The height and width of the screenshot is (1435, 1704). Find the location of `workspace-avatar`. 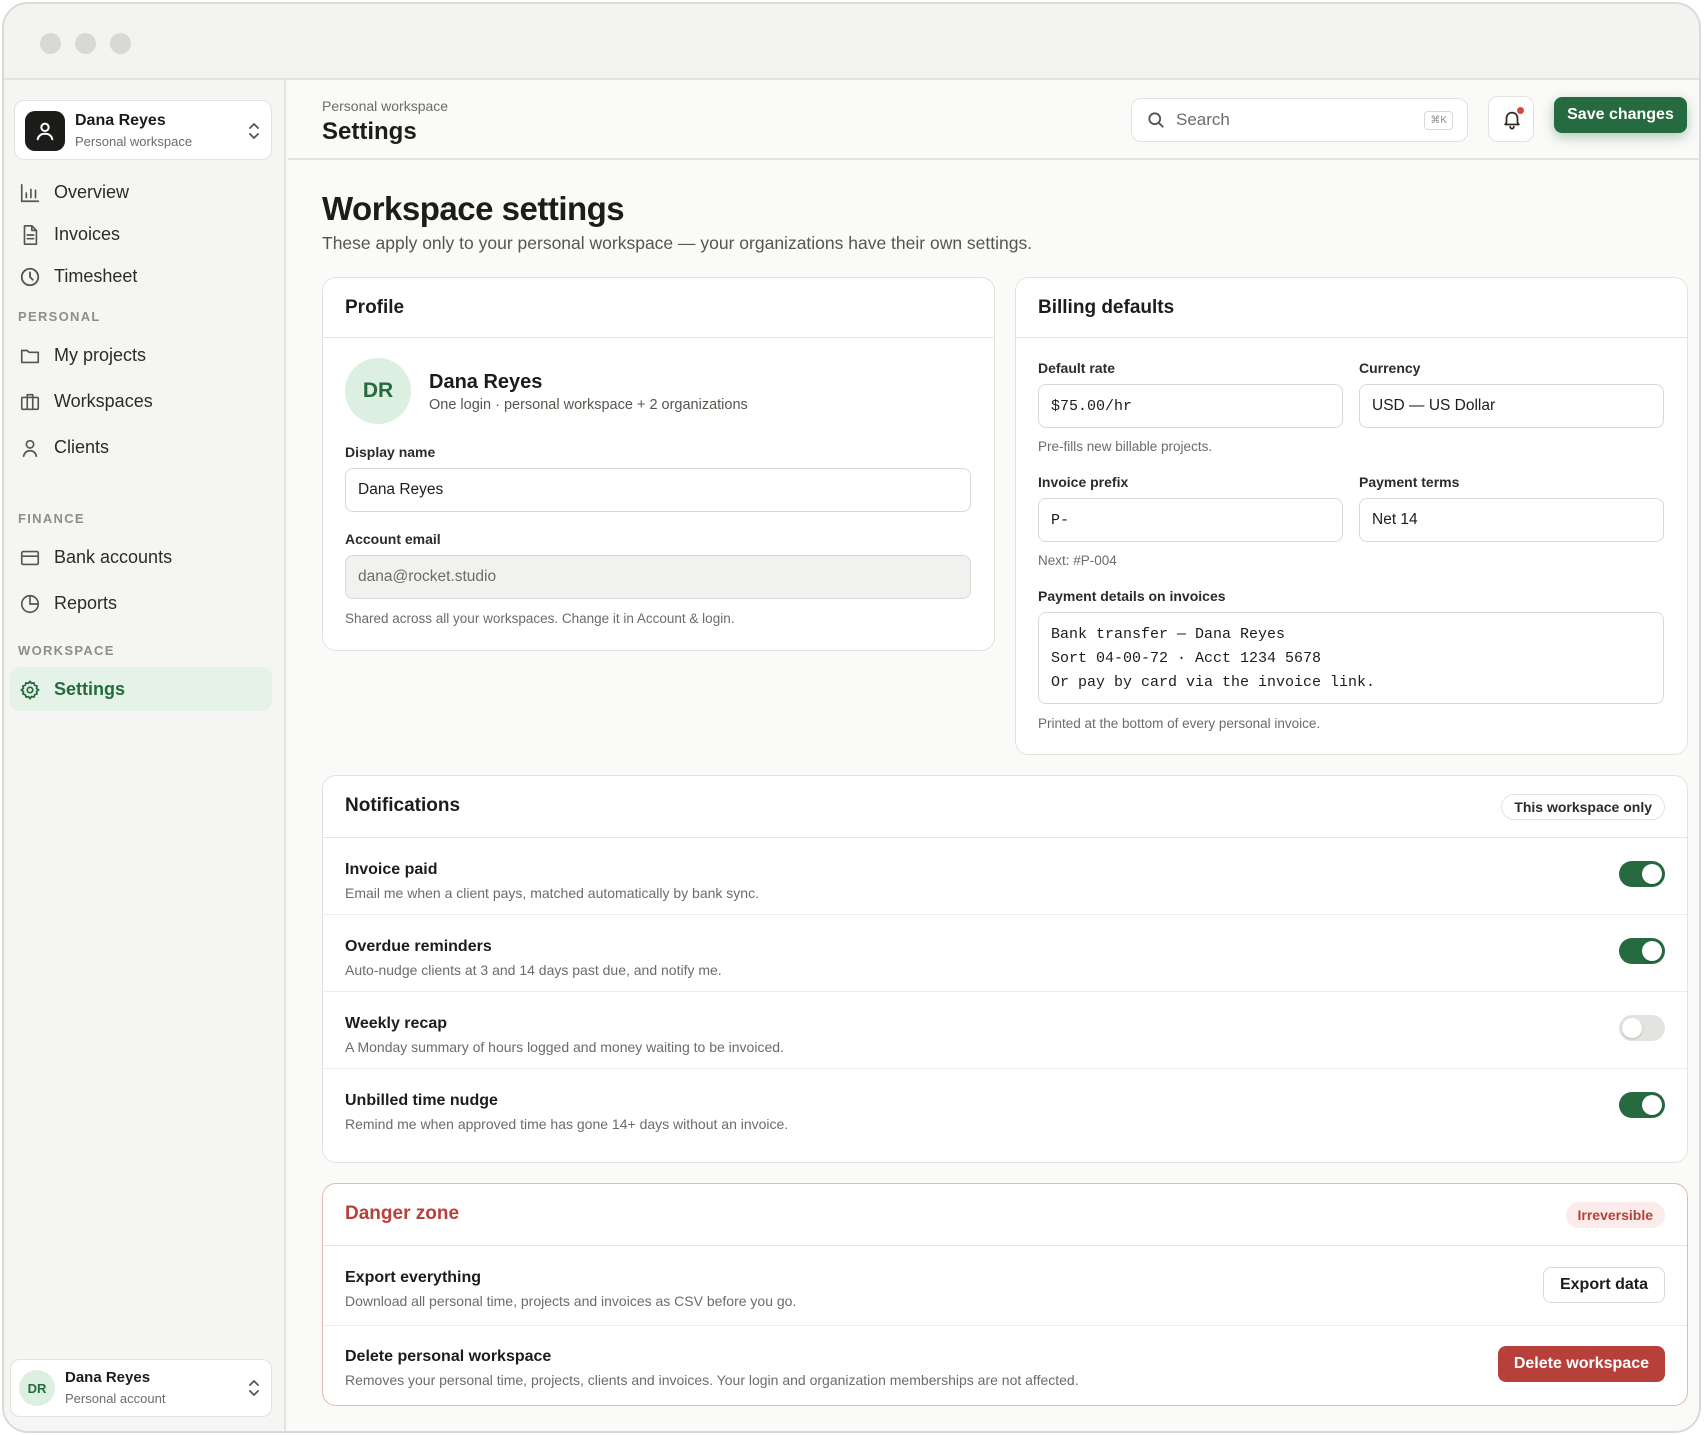

workspace-avatar is located at coordinates (45, 131).